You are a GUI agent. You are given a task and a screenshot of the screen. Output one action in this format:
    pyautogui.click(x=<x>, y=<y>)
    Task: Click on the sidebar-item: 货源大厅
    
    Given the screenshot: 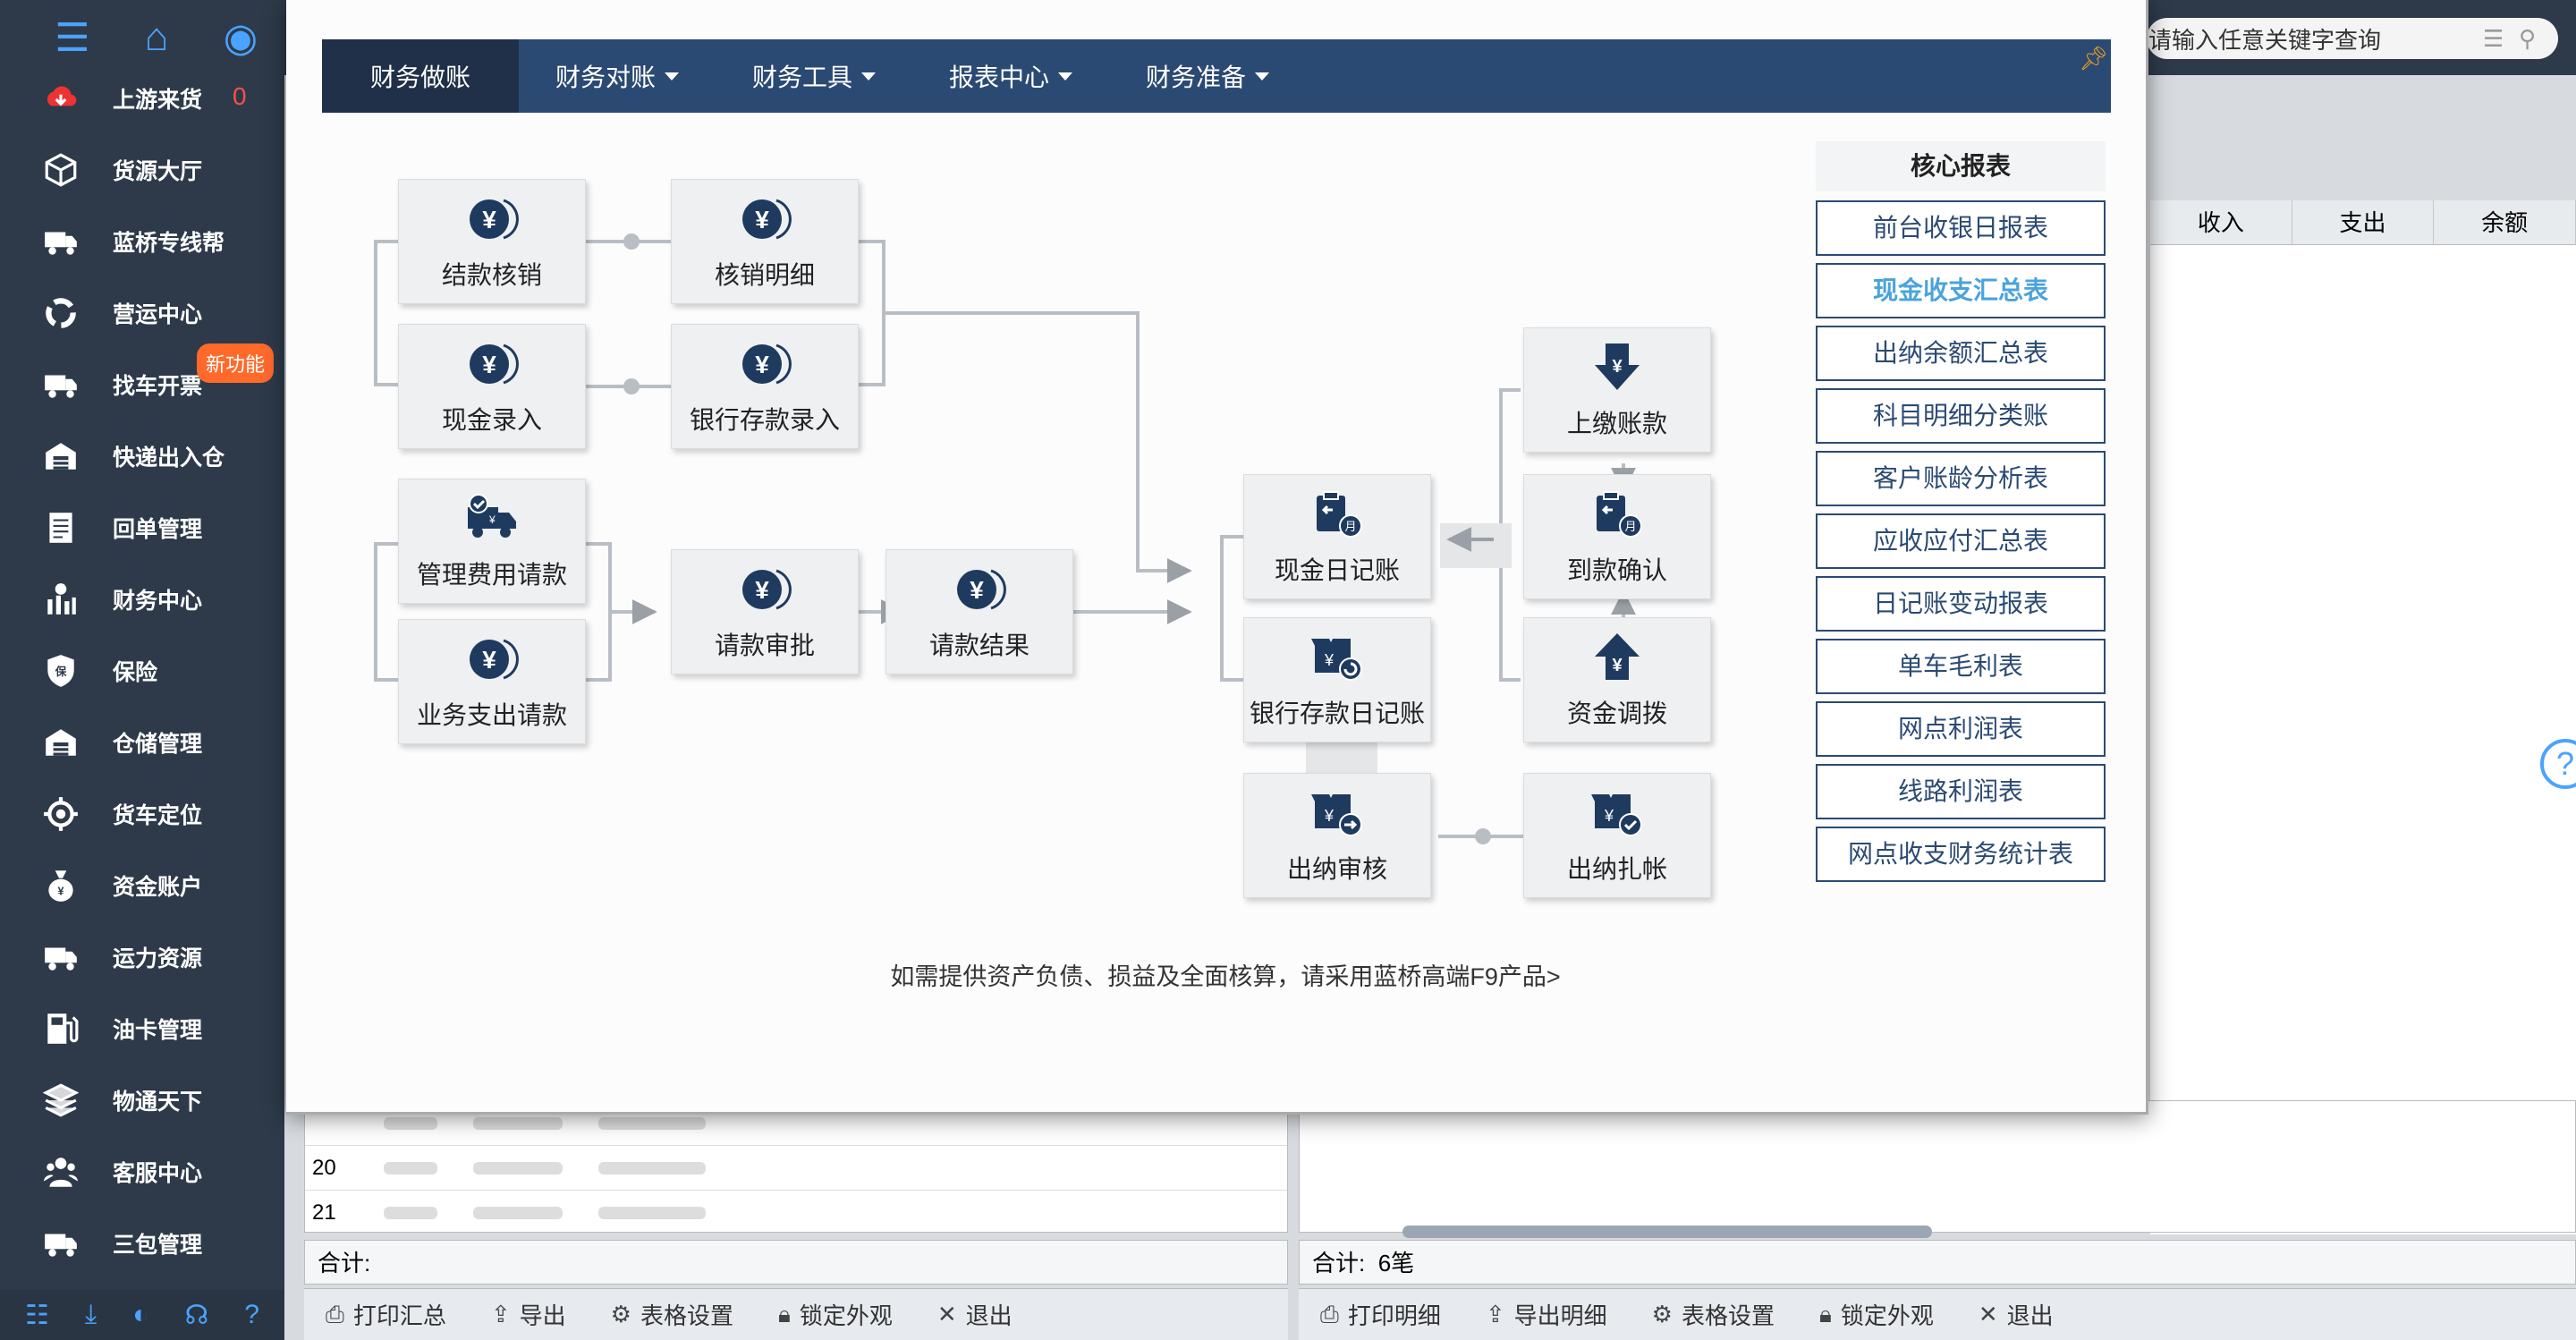 What is the action you would take?
    pyautogui.click(x=142, y=170)
    